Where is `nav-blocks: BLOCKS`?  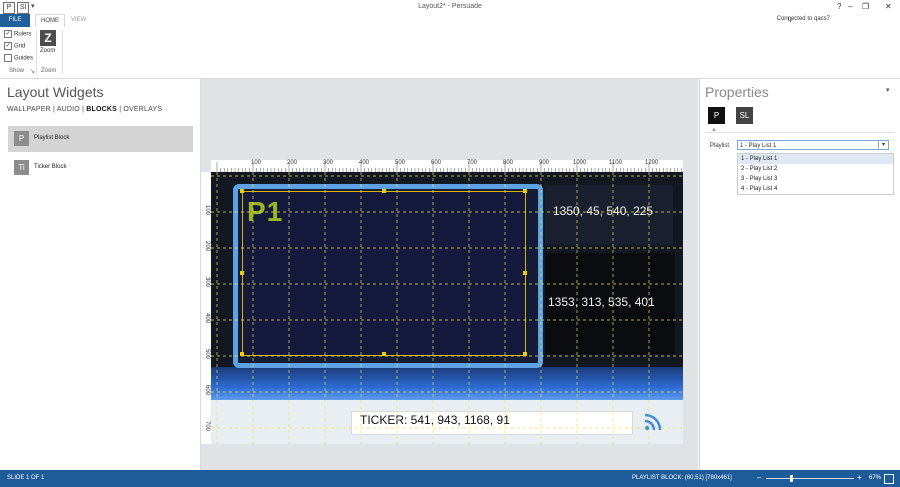 nav-blocks: BLOCKS is located at coordinates (101, 109).